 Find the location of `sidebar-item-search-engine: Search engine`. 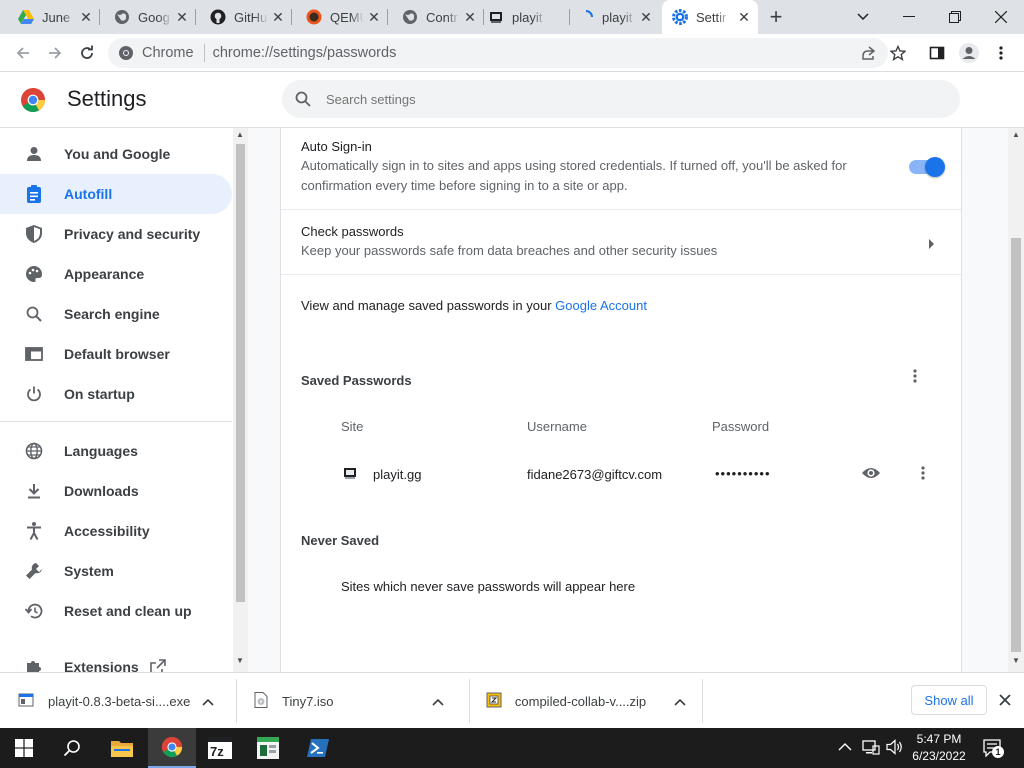

sidebar-item-search-engine: Search engine is located at coordinates (116, 314).